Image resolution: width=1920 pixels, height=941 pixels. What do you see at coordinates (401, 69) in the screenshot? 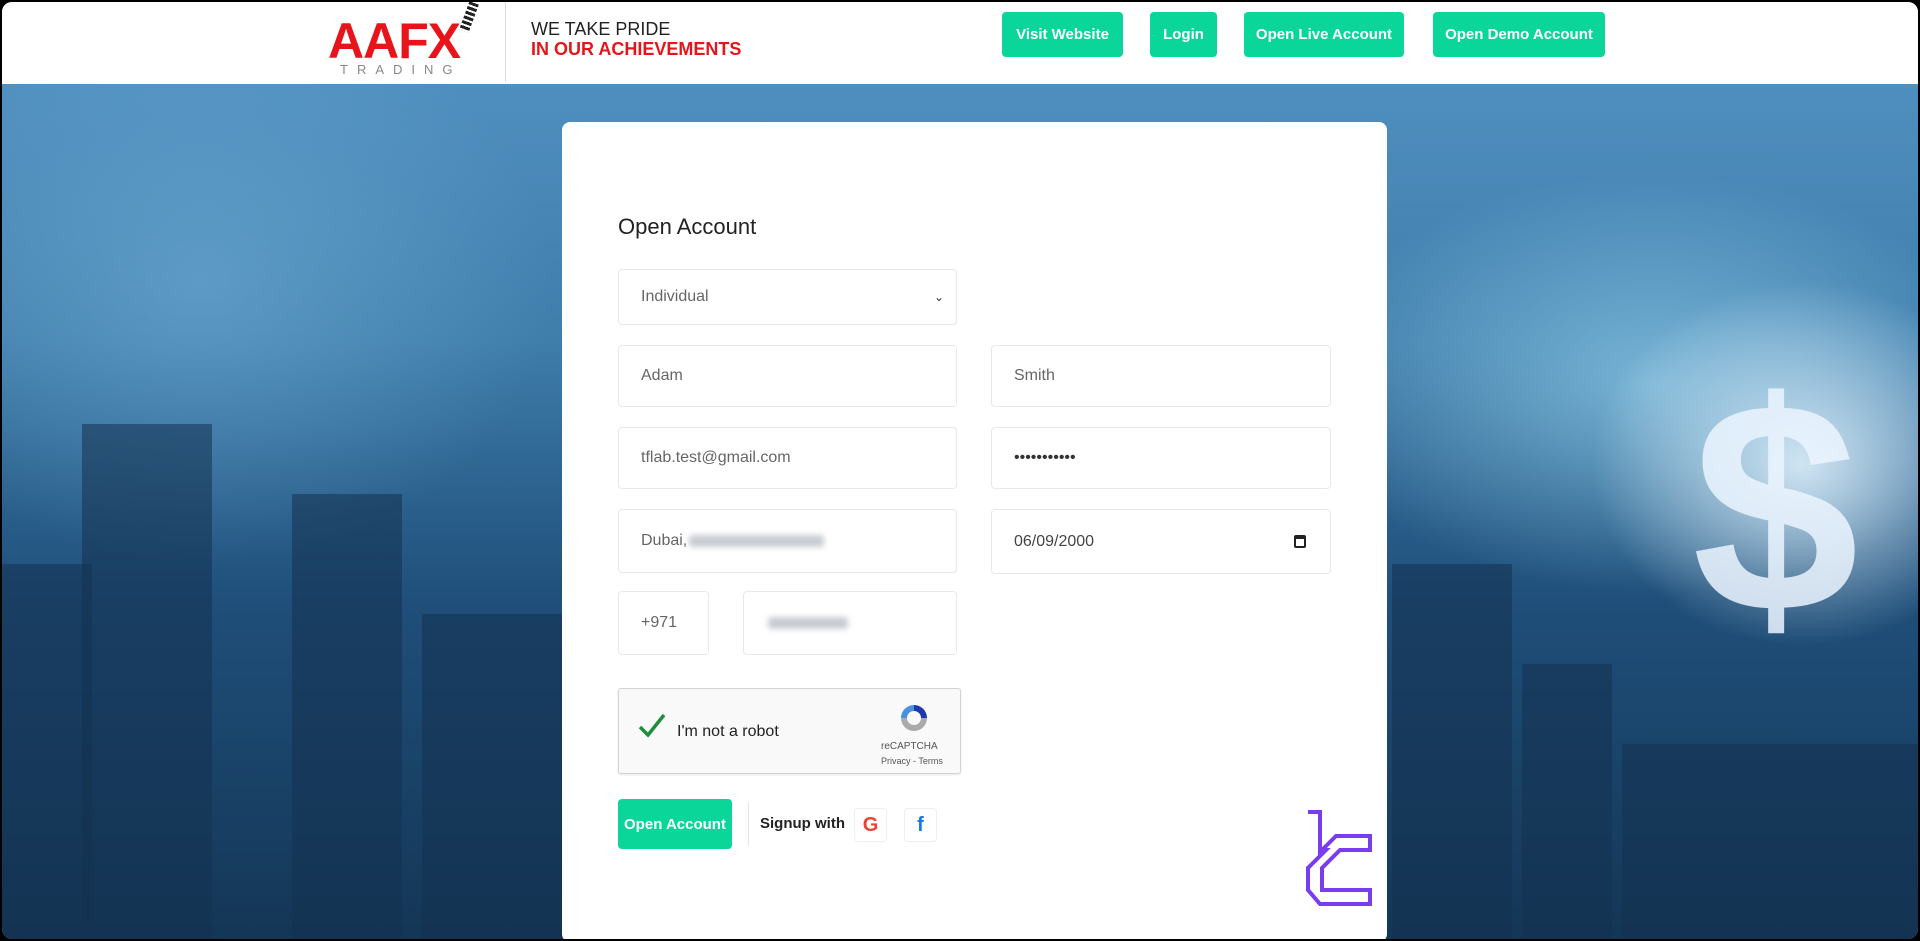
I see `logo-subtext: TRADING` at bounding box center [401, 69].